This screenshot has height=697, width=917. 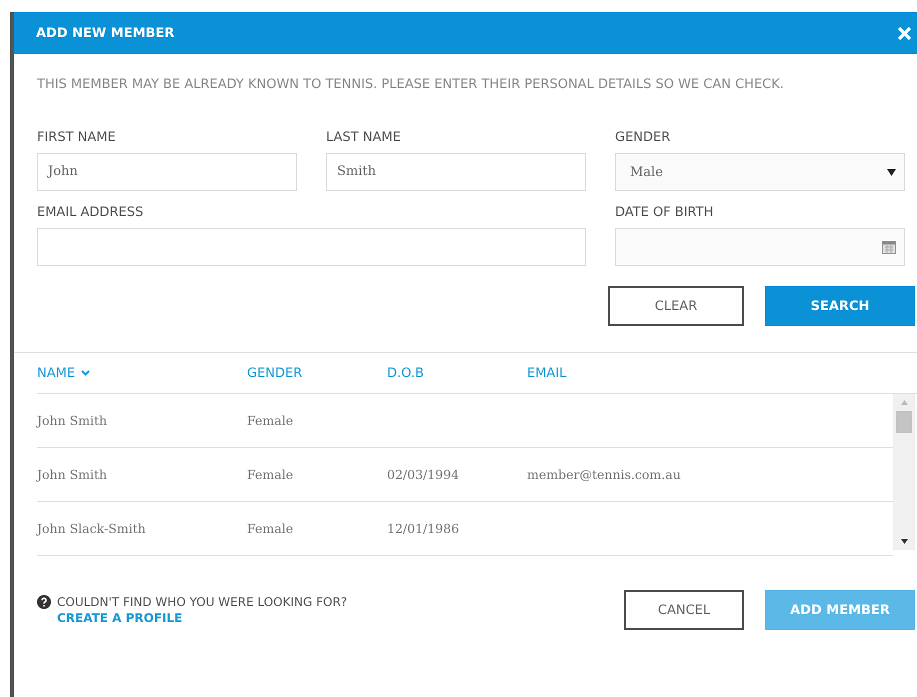 What do you see at coordinates (85, 373) in the screenshot?
I see `chevron-down-icon` at bounding box center [85, 373].